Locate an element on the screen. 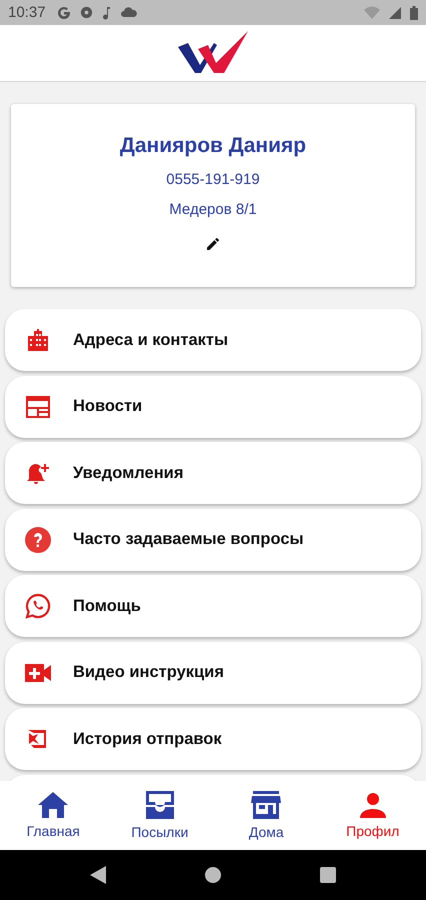 This screenshot has height=900, width=426. status-time: 10:37 is located at coordinates (27, 12).